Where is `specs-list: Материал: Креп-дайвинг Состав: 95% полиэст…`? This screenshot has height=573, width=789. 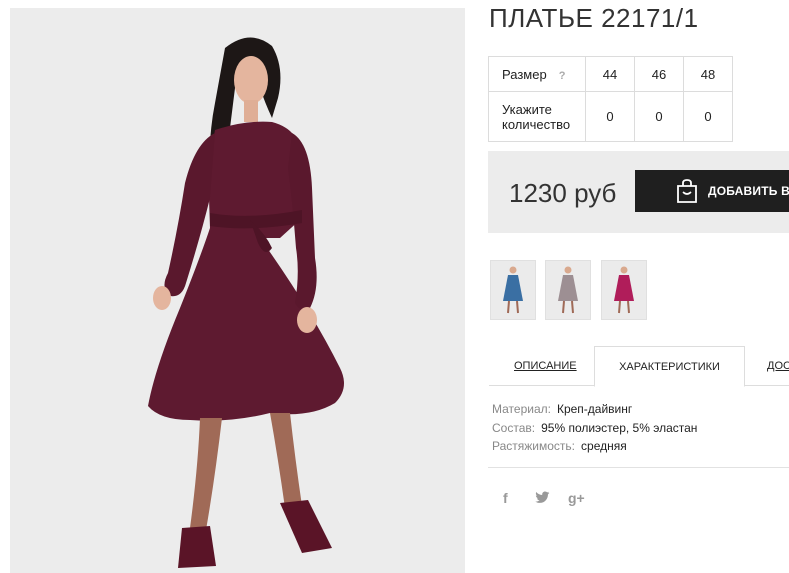 specs-list: Материал: Креп-дайвинг Состав: 95% полиэст… is located at coordinates (594, 430).